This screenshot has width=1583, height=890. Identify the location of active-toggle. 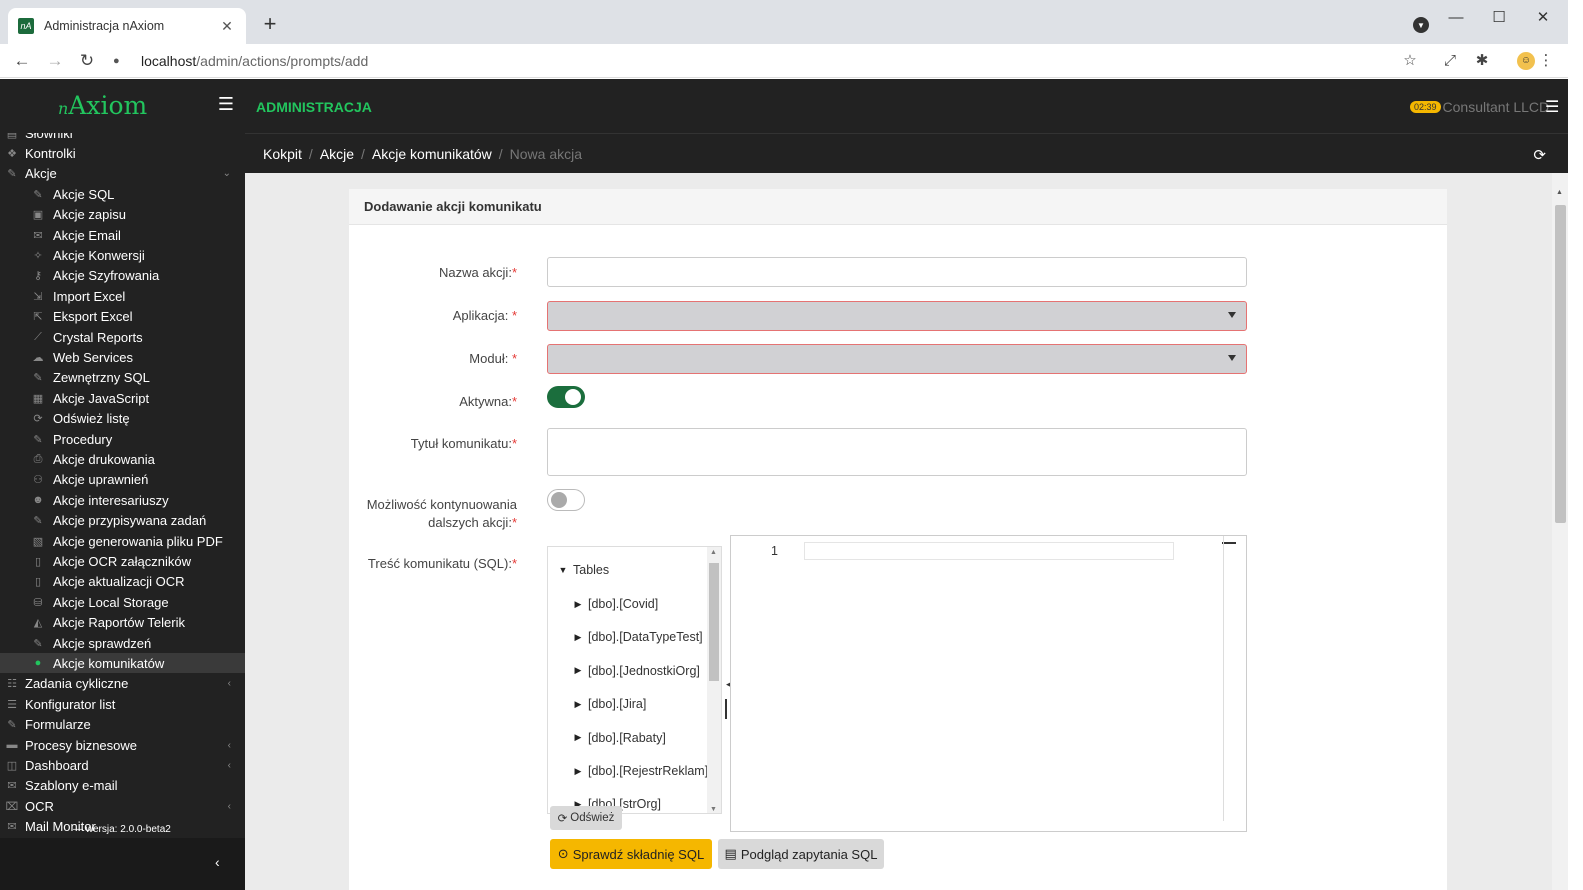
(566, 397).